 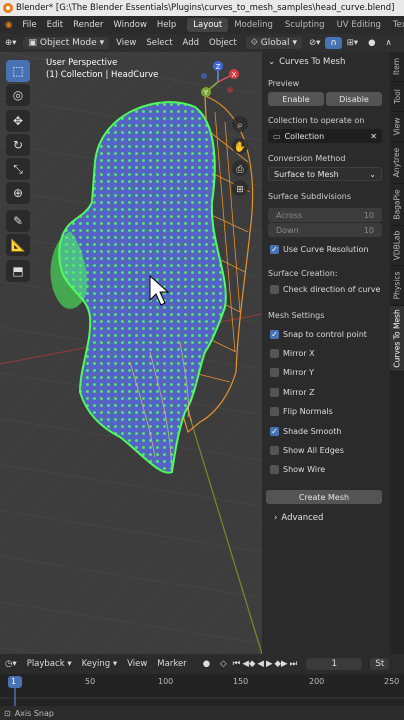 I want to click on enable-button: Enable, so click(x=296, y=99).